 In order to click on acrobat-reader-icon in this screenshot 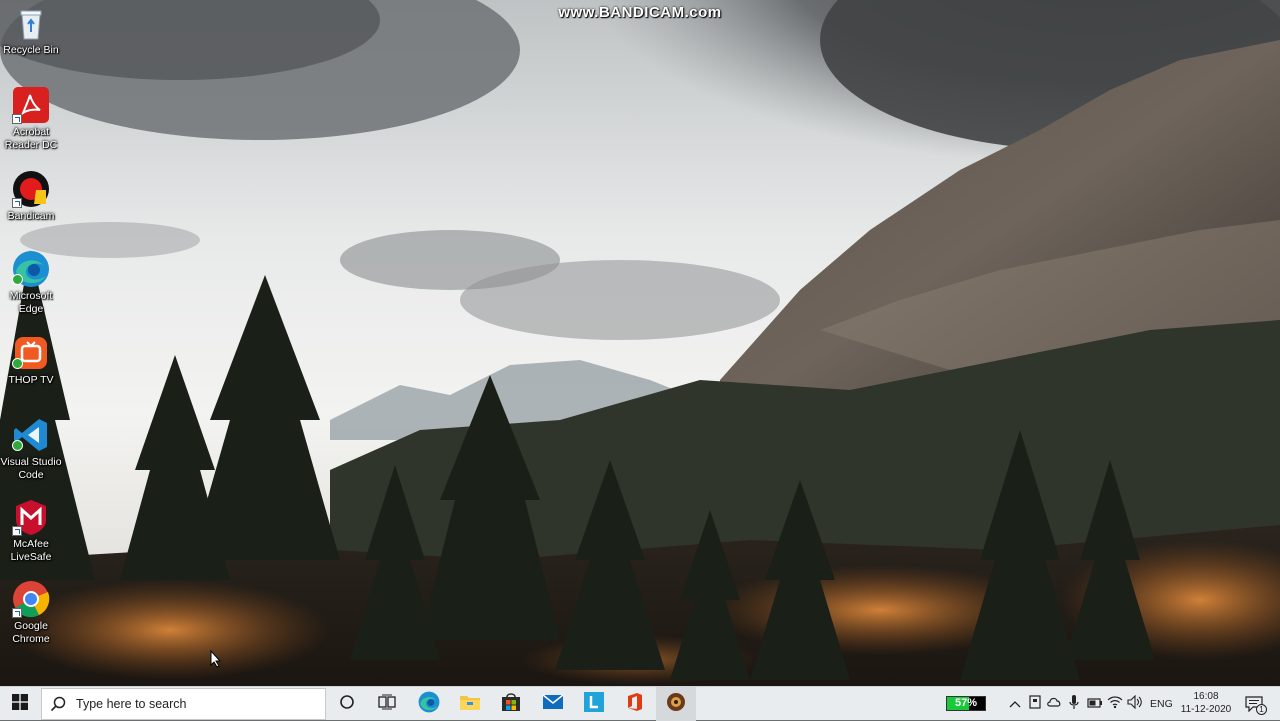, I will do `click(31, 105)`.